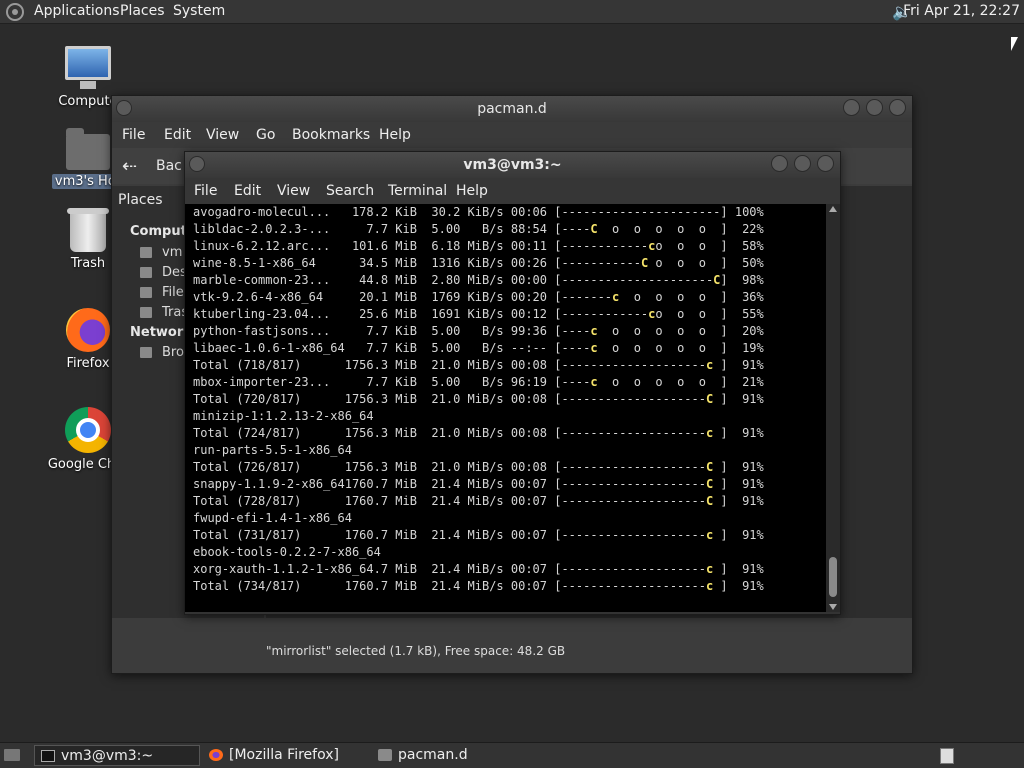 The width and height of the screenshot is (1024, 768). Describe the element at coordinates (833, 209) in the screenshot. I see `scroll-up-icon` at that location.